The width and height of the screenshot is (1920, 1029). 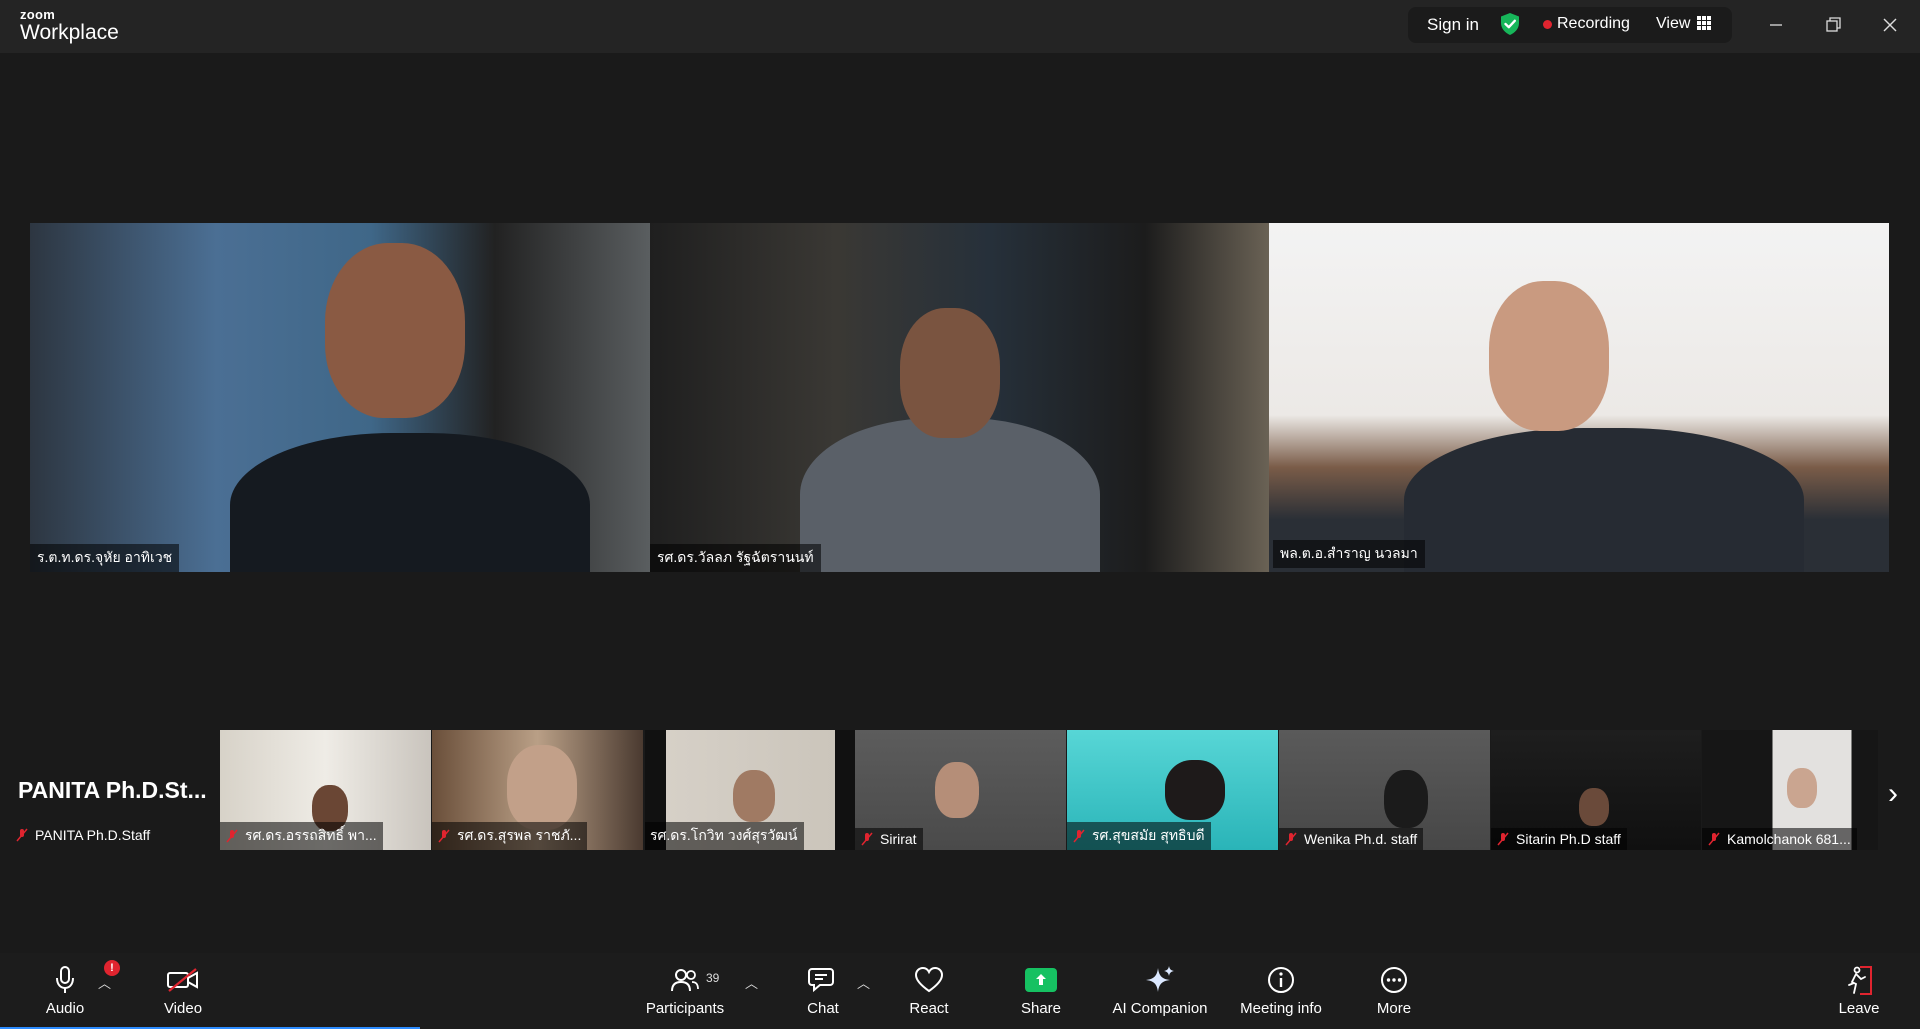 I want to click on video-tile-3-active-speaker: พล.ต.อ.สำราญ นวลมา, so click(x=1579, y=397).